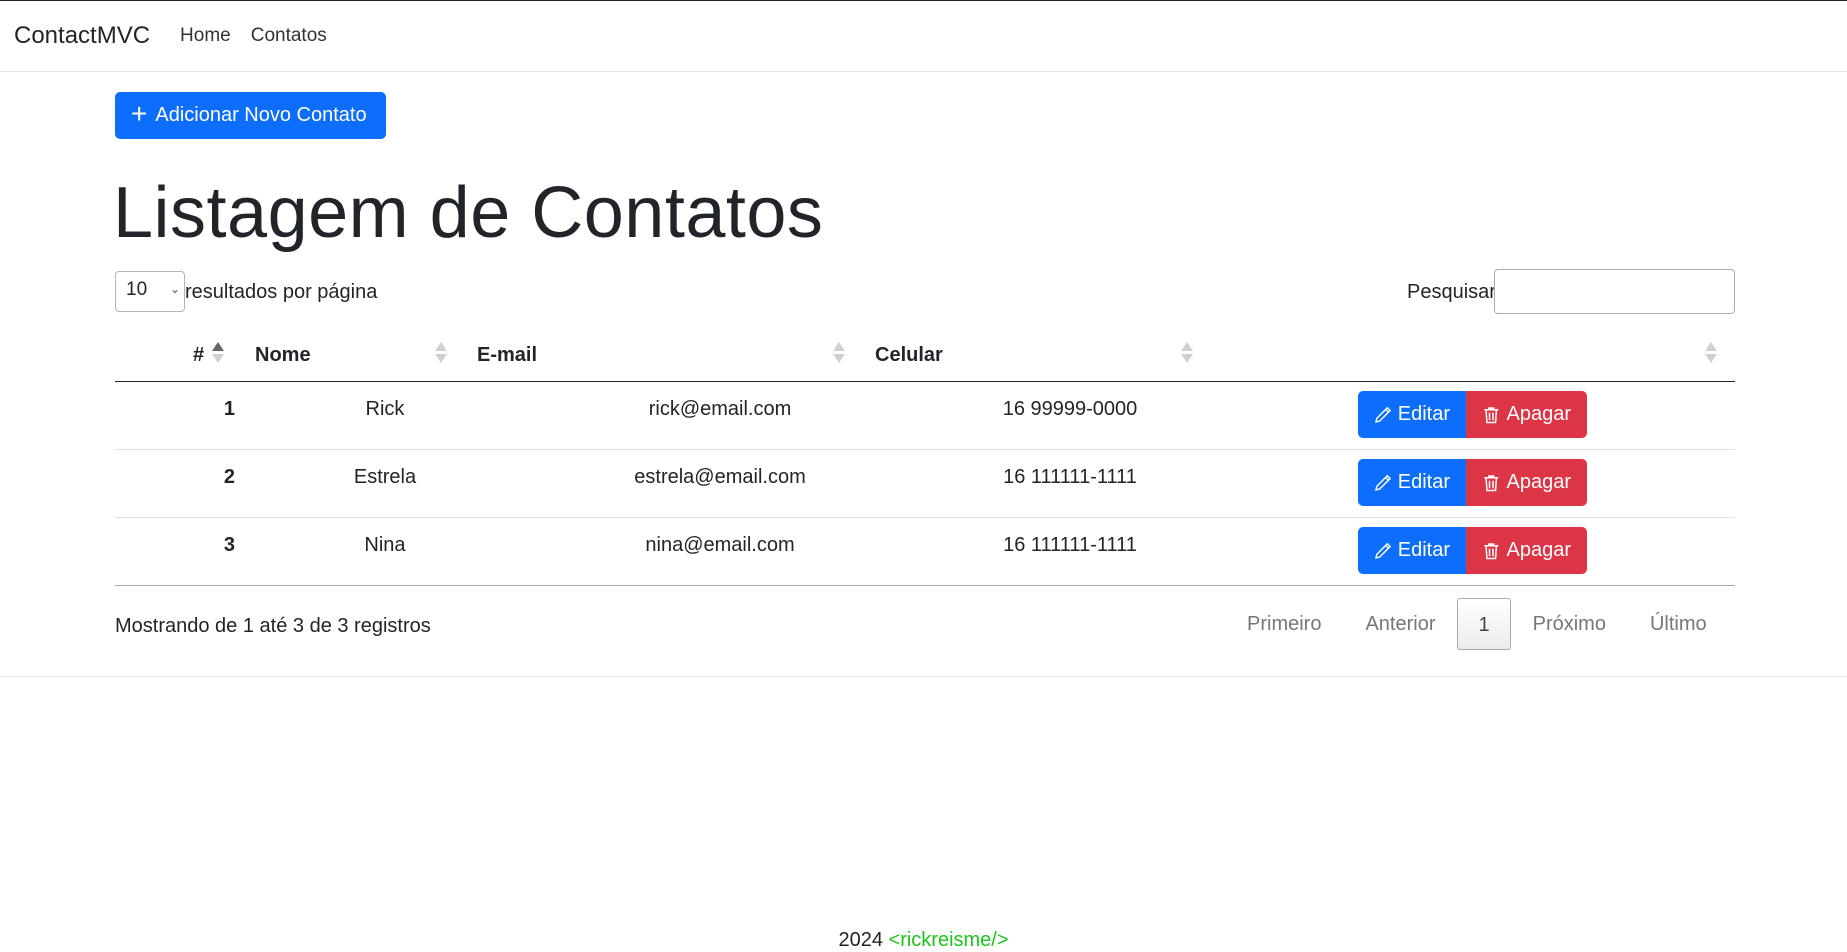 The width and height of the screenshot is (1847, 952). Describe the element at coordinates (174, 289) in the screenshot. I see `chevron-down-icon: ⌄` at that location.